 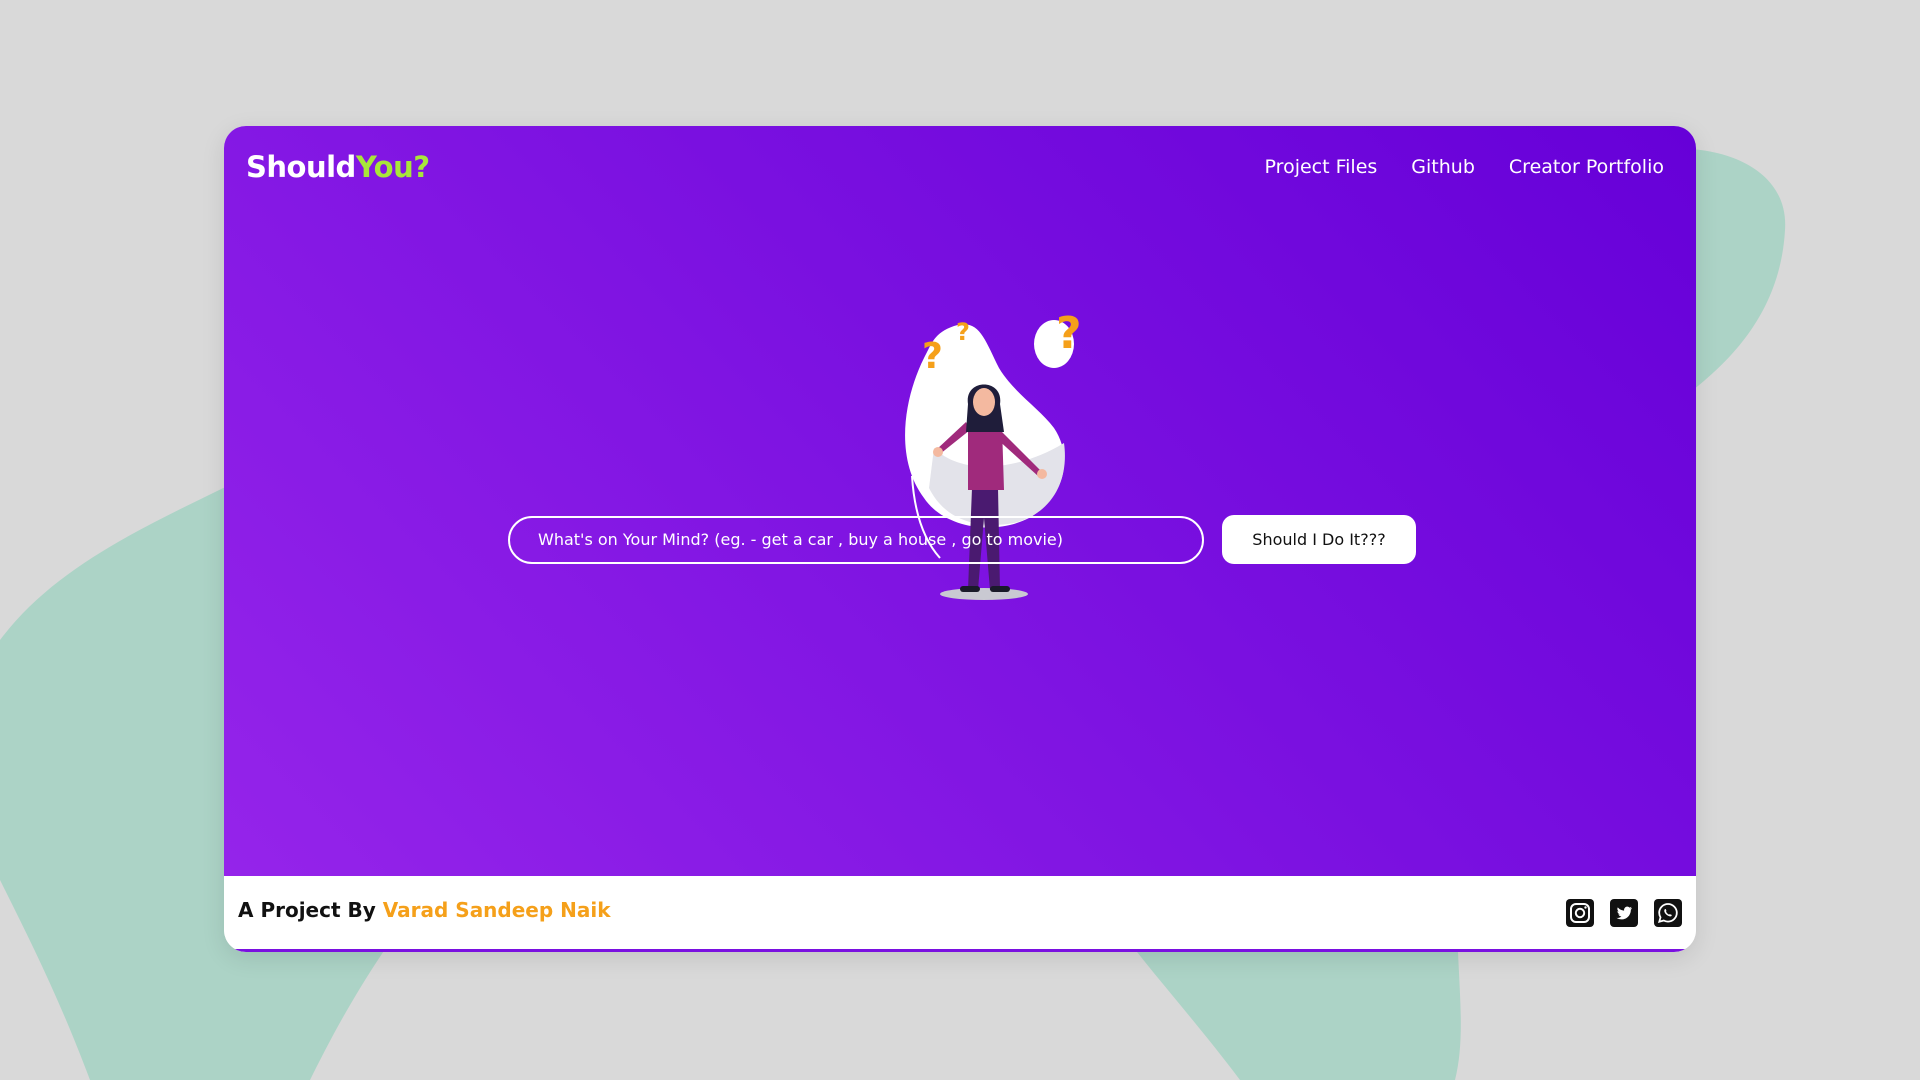 I want to click on nav-github: Github, so click(x=1443, y=167).